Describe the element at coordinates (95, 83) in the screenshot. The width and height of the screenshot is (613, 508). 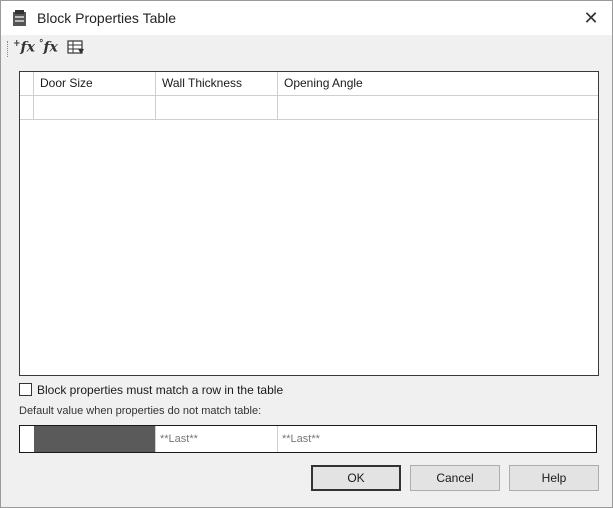
I see `column-header-door-size: Door Size` at that location.